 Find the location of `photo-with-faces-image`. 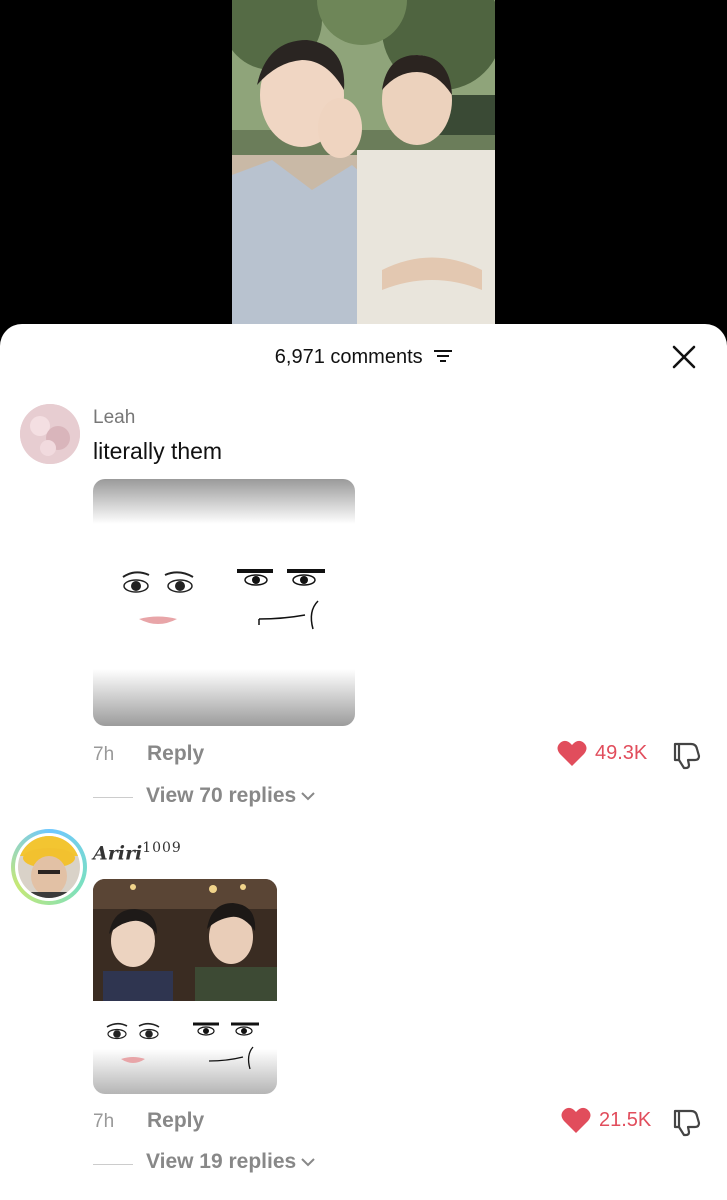

photo-with-faces-image is located at coordinates (185, 986).